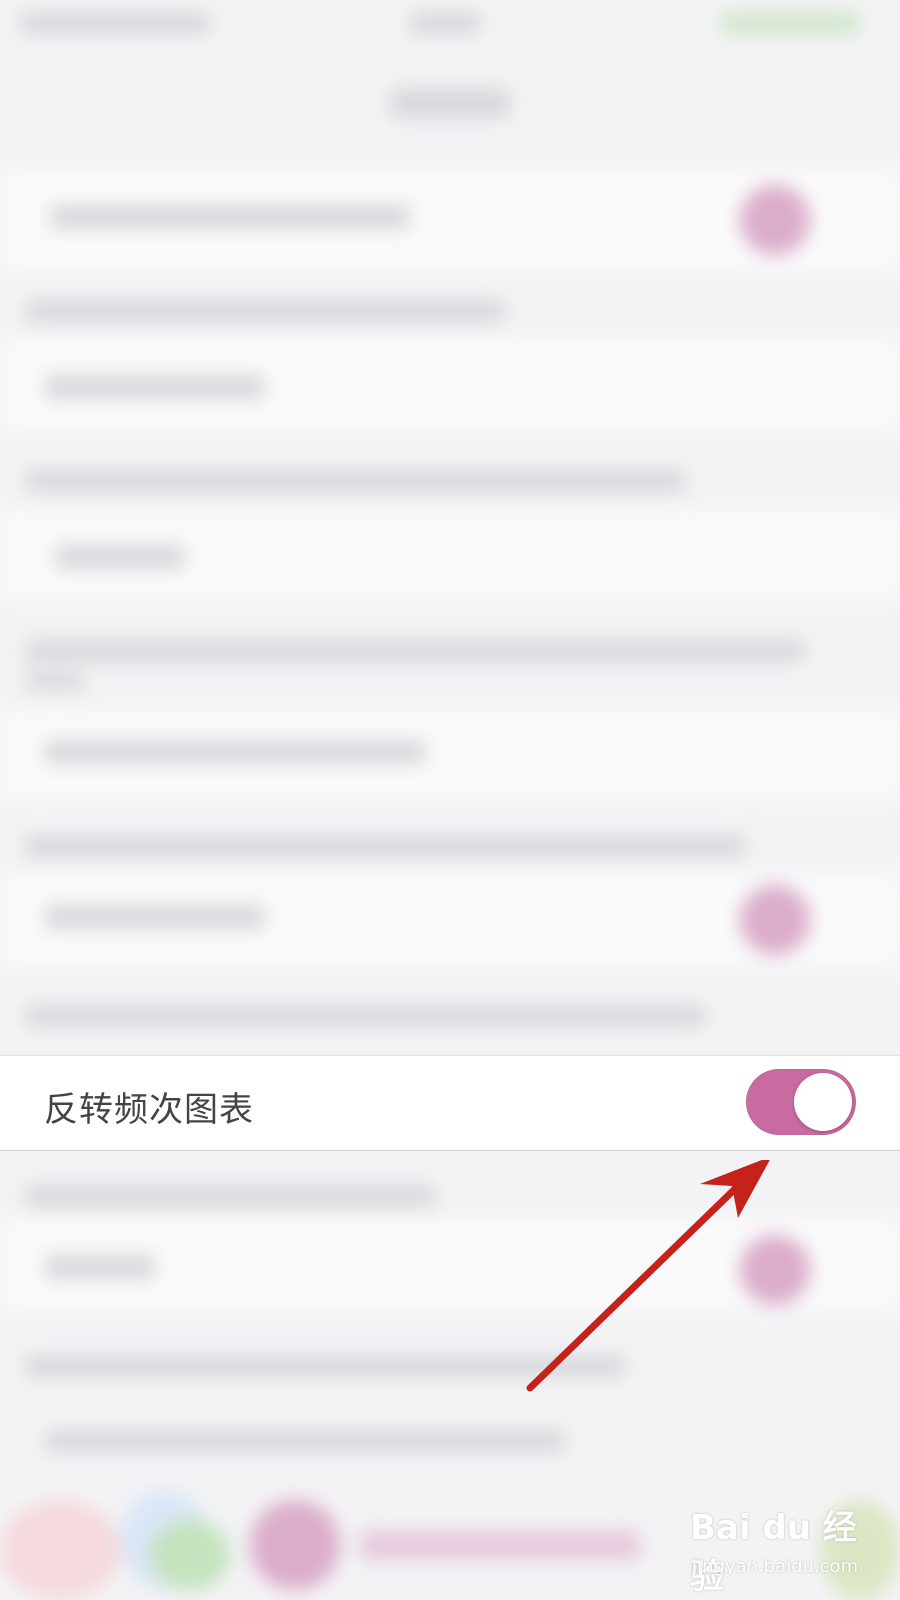  Describe the element at coordinates (450, 1103) in the screenshot. I see `reverse-frequency-chart-row: 反转频次图表` at that location.